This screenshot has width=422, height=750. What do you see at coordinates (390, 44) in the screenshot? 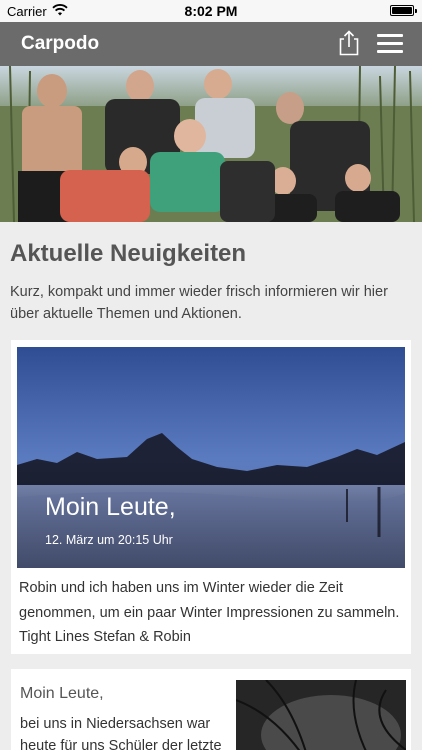
I see `hamburger-menu-icon` at bounding box center [390, 44].